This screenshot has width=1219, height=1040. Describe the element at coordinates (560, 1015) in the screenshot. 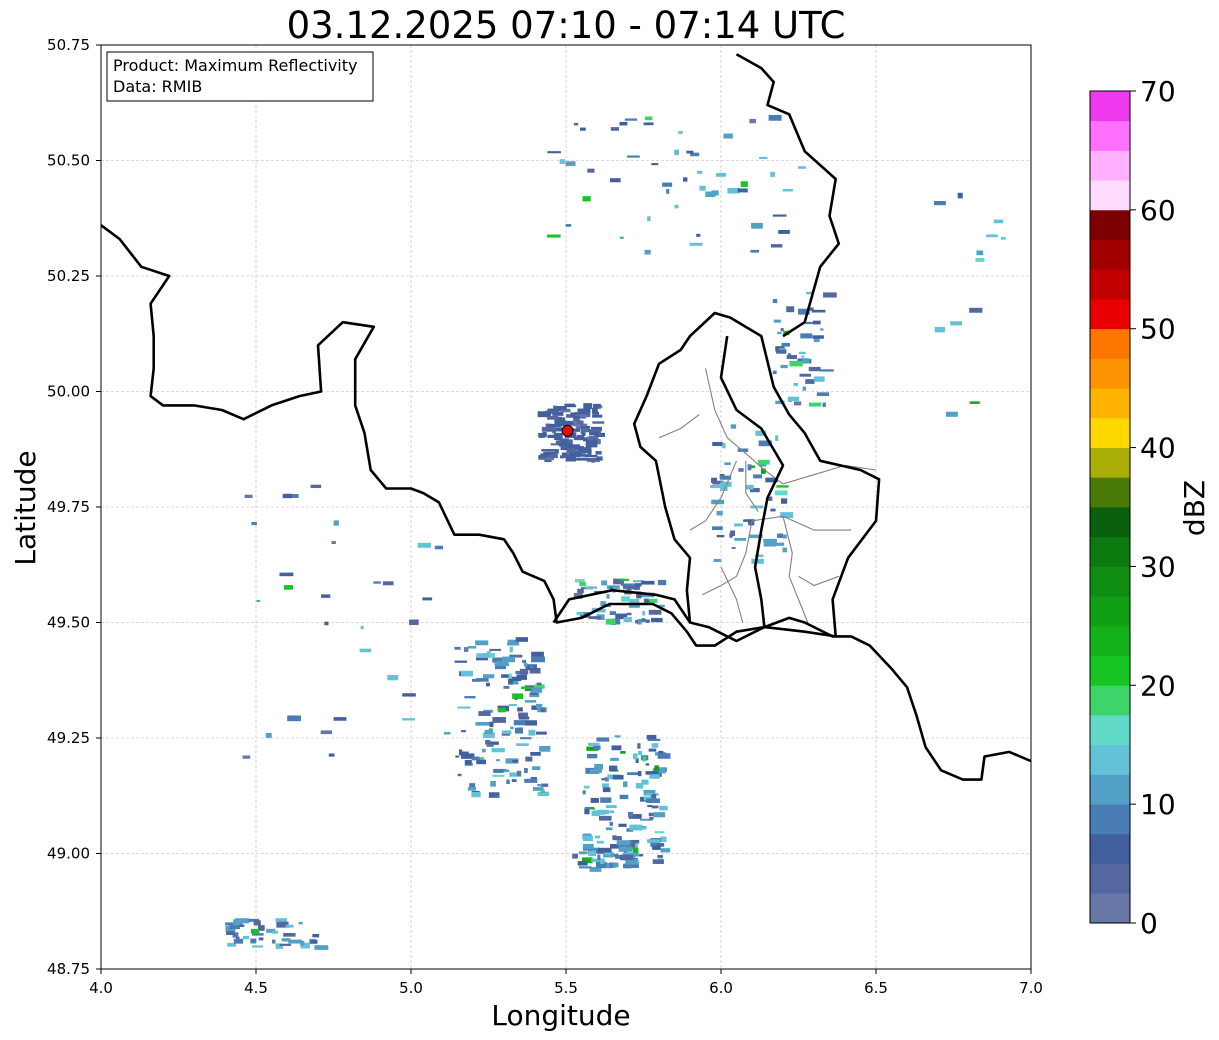

I see `x-axis-label: Longitude` at that location.